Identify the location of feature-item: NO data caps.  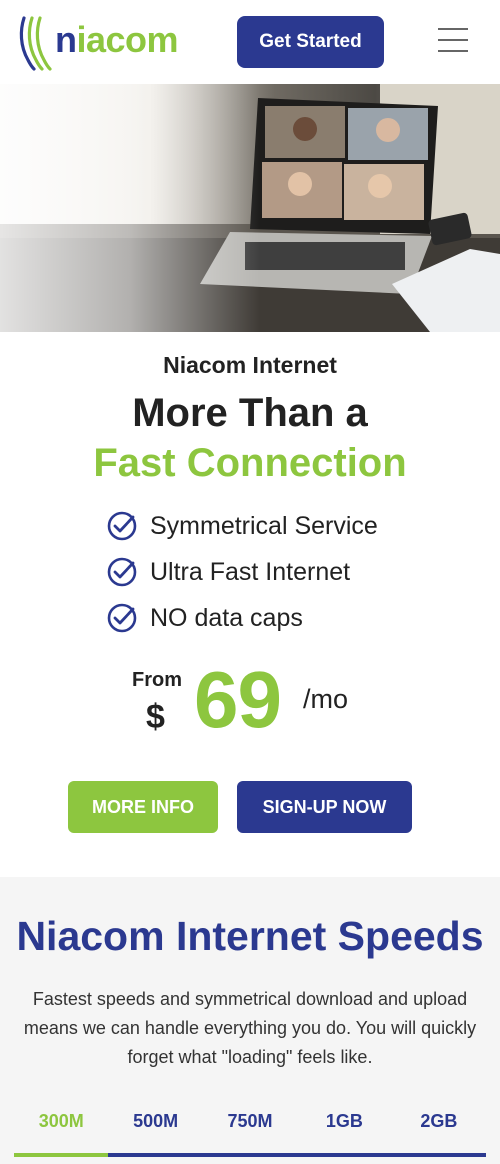
(271, 618).